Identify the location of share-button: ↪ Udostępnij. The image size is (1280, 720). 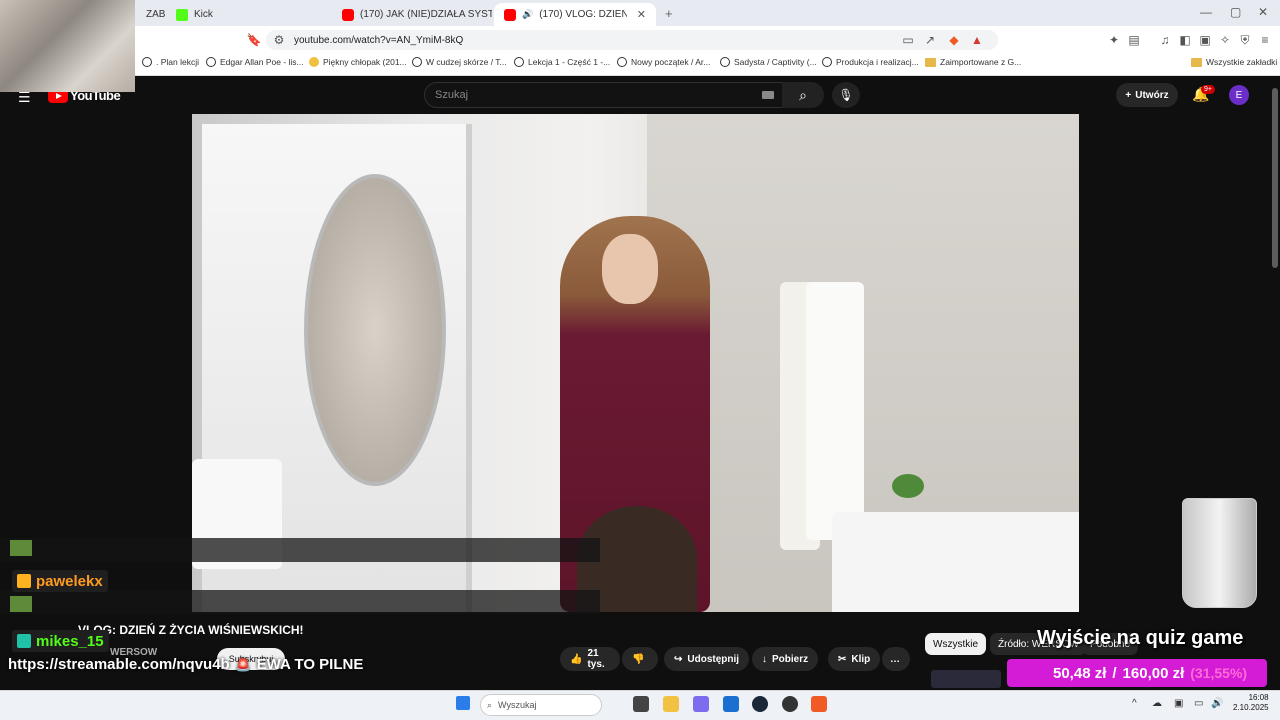
(707, 659).